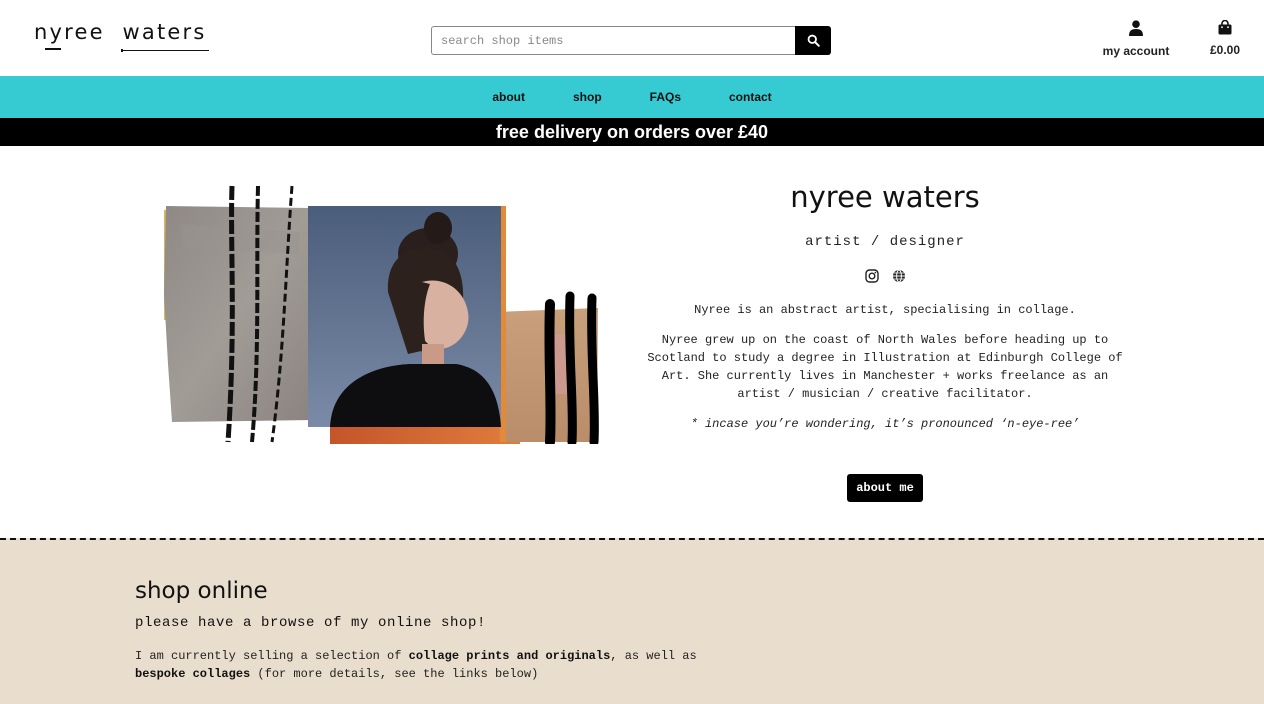  Describe the element at coordinates (1136, 28) in the screenshot. I see `user-icon` at that location.